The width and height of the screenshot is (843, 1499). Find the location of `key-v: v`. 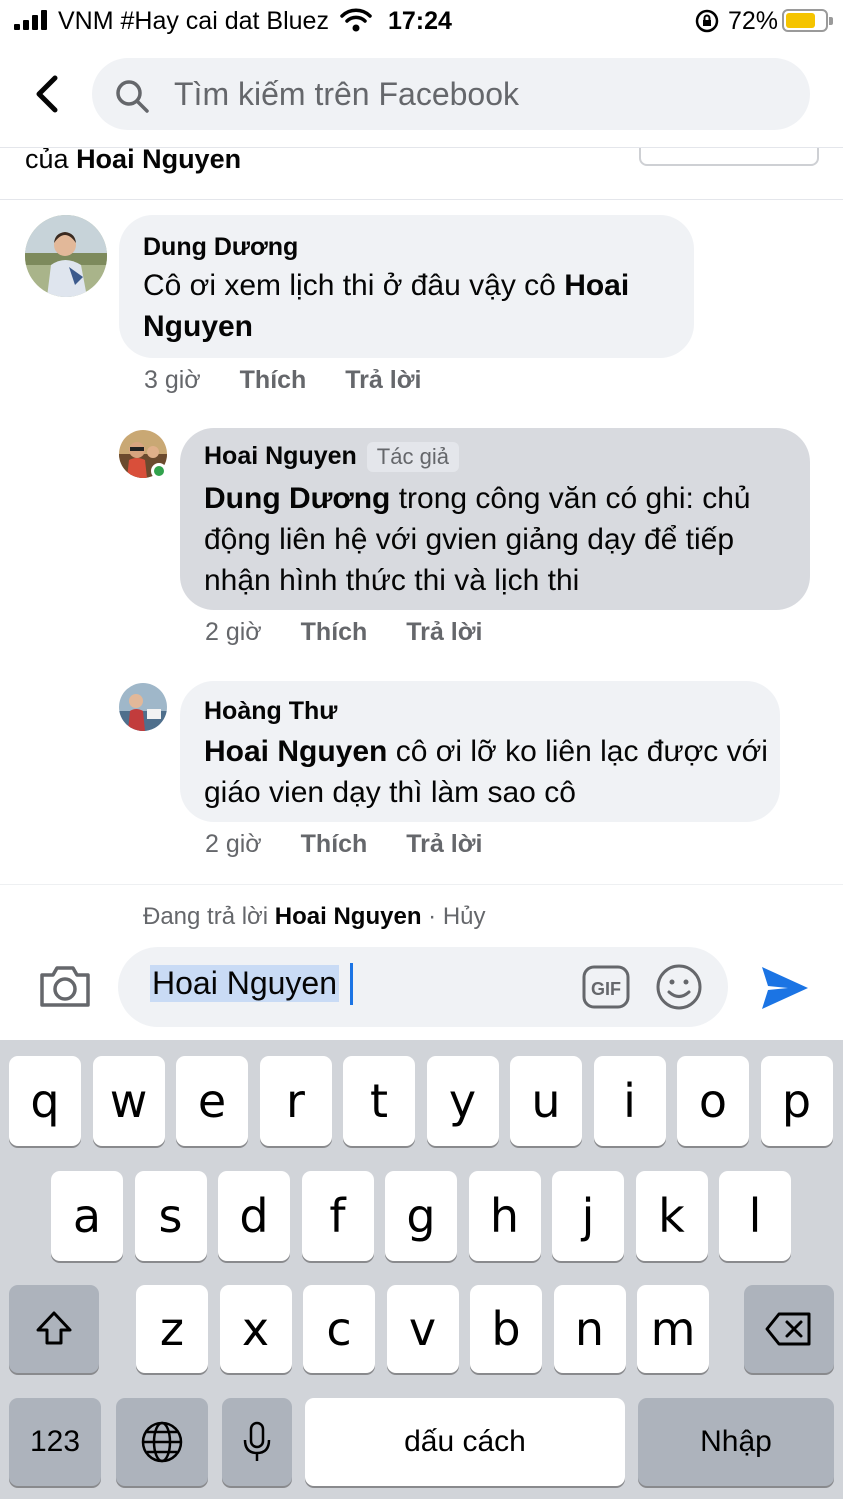

key-v: v is located at coordinates (422, 1329).